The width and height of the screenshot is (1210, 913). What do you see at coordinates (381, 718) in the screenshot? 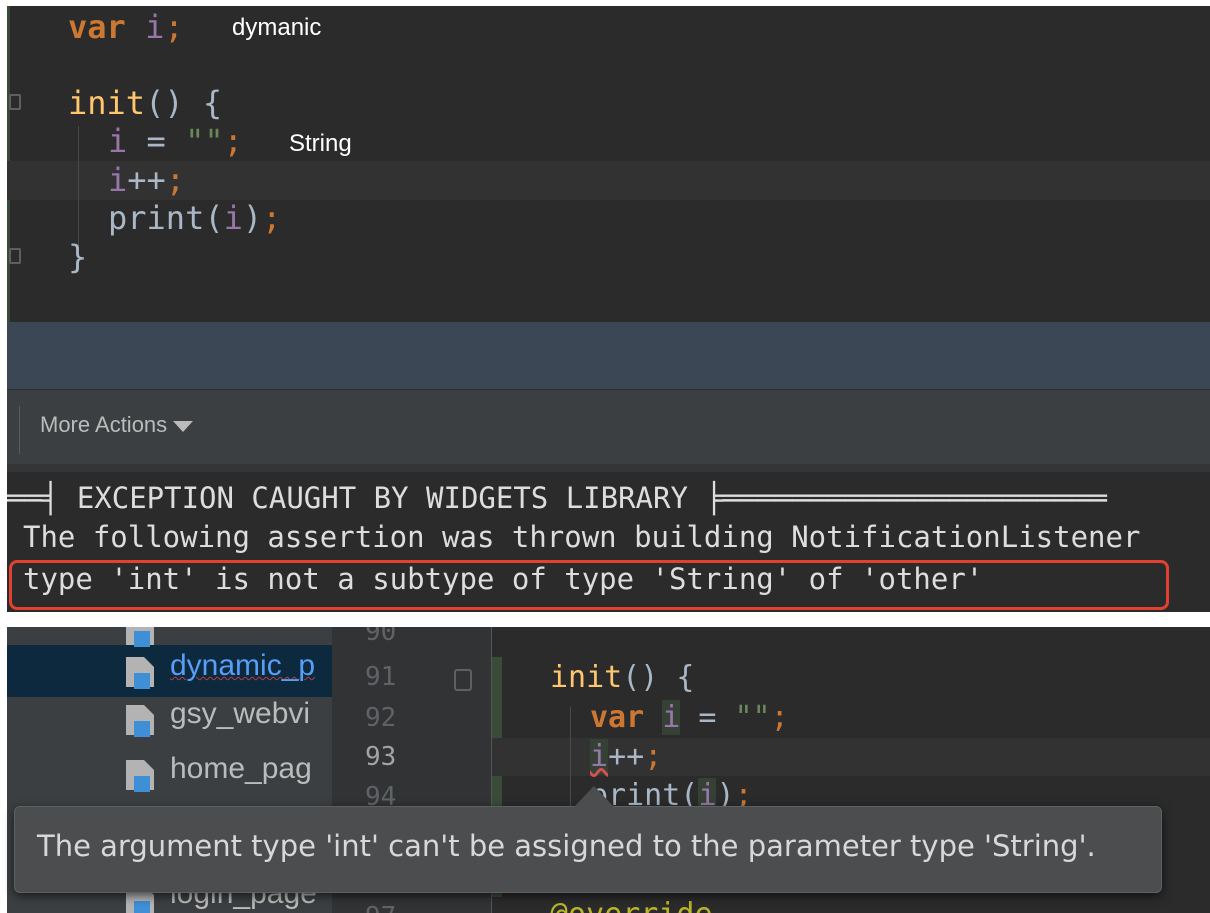
I see `line-number: 92` at bounding box center [381, 718].